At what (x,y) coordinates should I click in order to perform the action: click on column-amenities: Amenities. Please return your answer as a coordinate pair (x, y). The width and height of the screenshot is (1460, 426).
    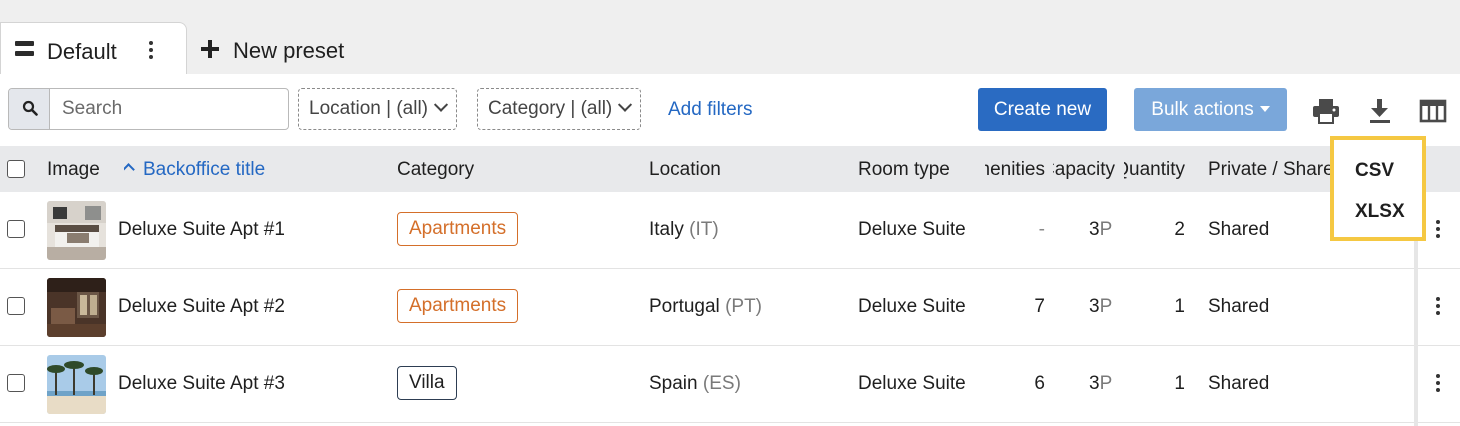
    Looking at the image, I should click on (1015, 170).